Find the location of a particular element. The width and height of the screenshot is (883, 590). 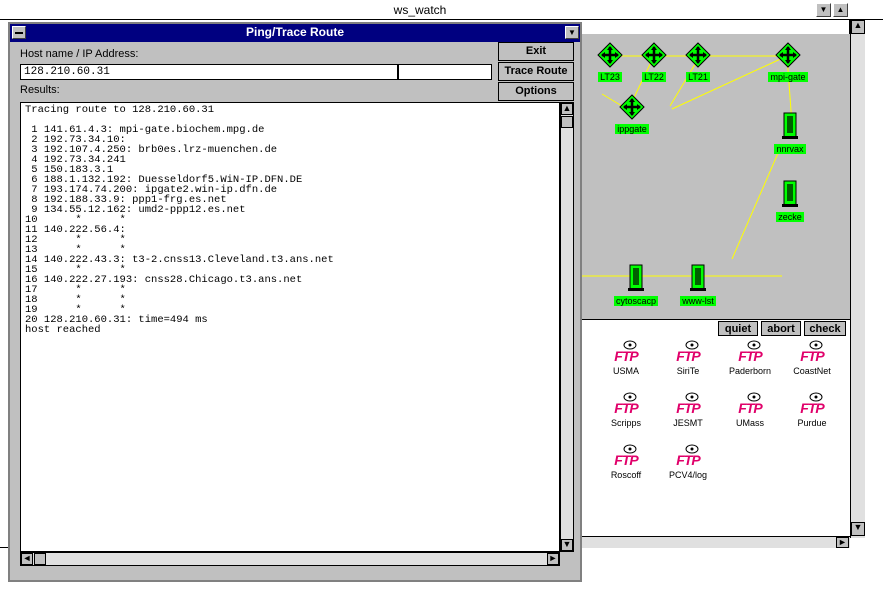

node-label: www-lst is located at coordinates (698, 301).